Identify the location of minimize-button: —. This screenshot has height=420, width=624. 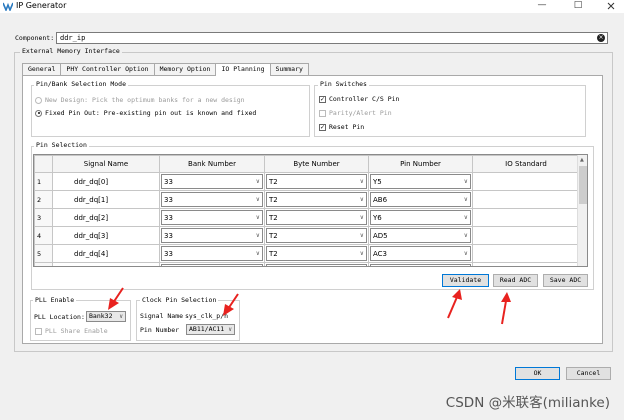
(542, 6).